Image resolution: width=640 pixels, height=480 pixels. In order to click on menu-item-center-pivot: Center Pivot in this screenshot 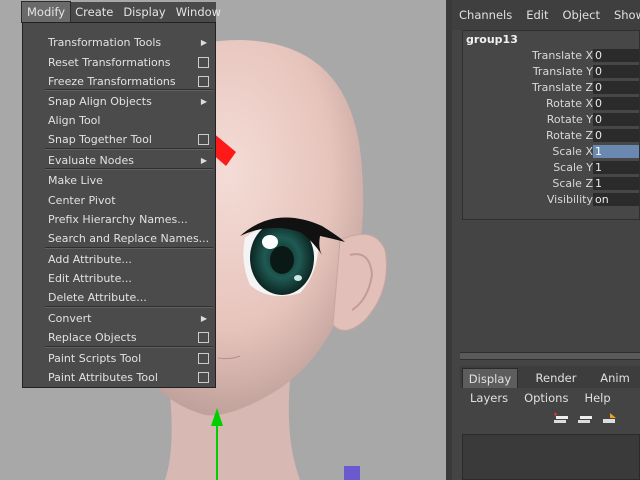, I will do `click(119, 200)`.